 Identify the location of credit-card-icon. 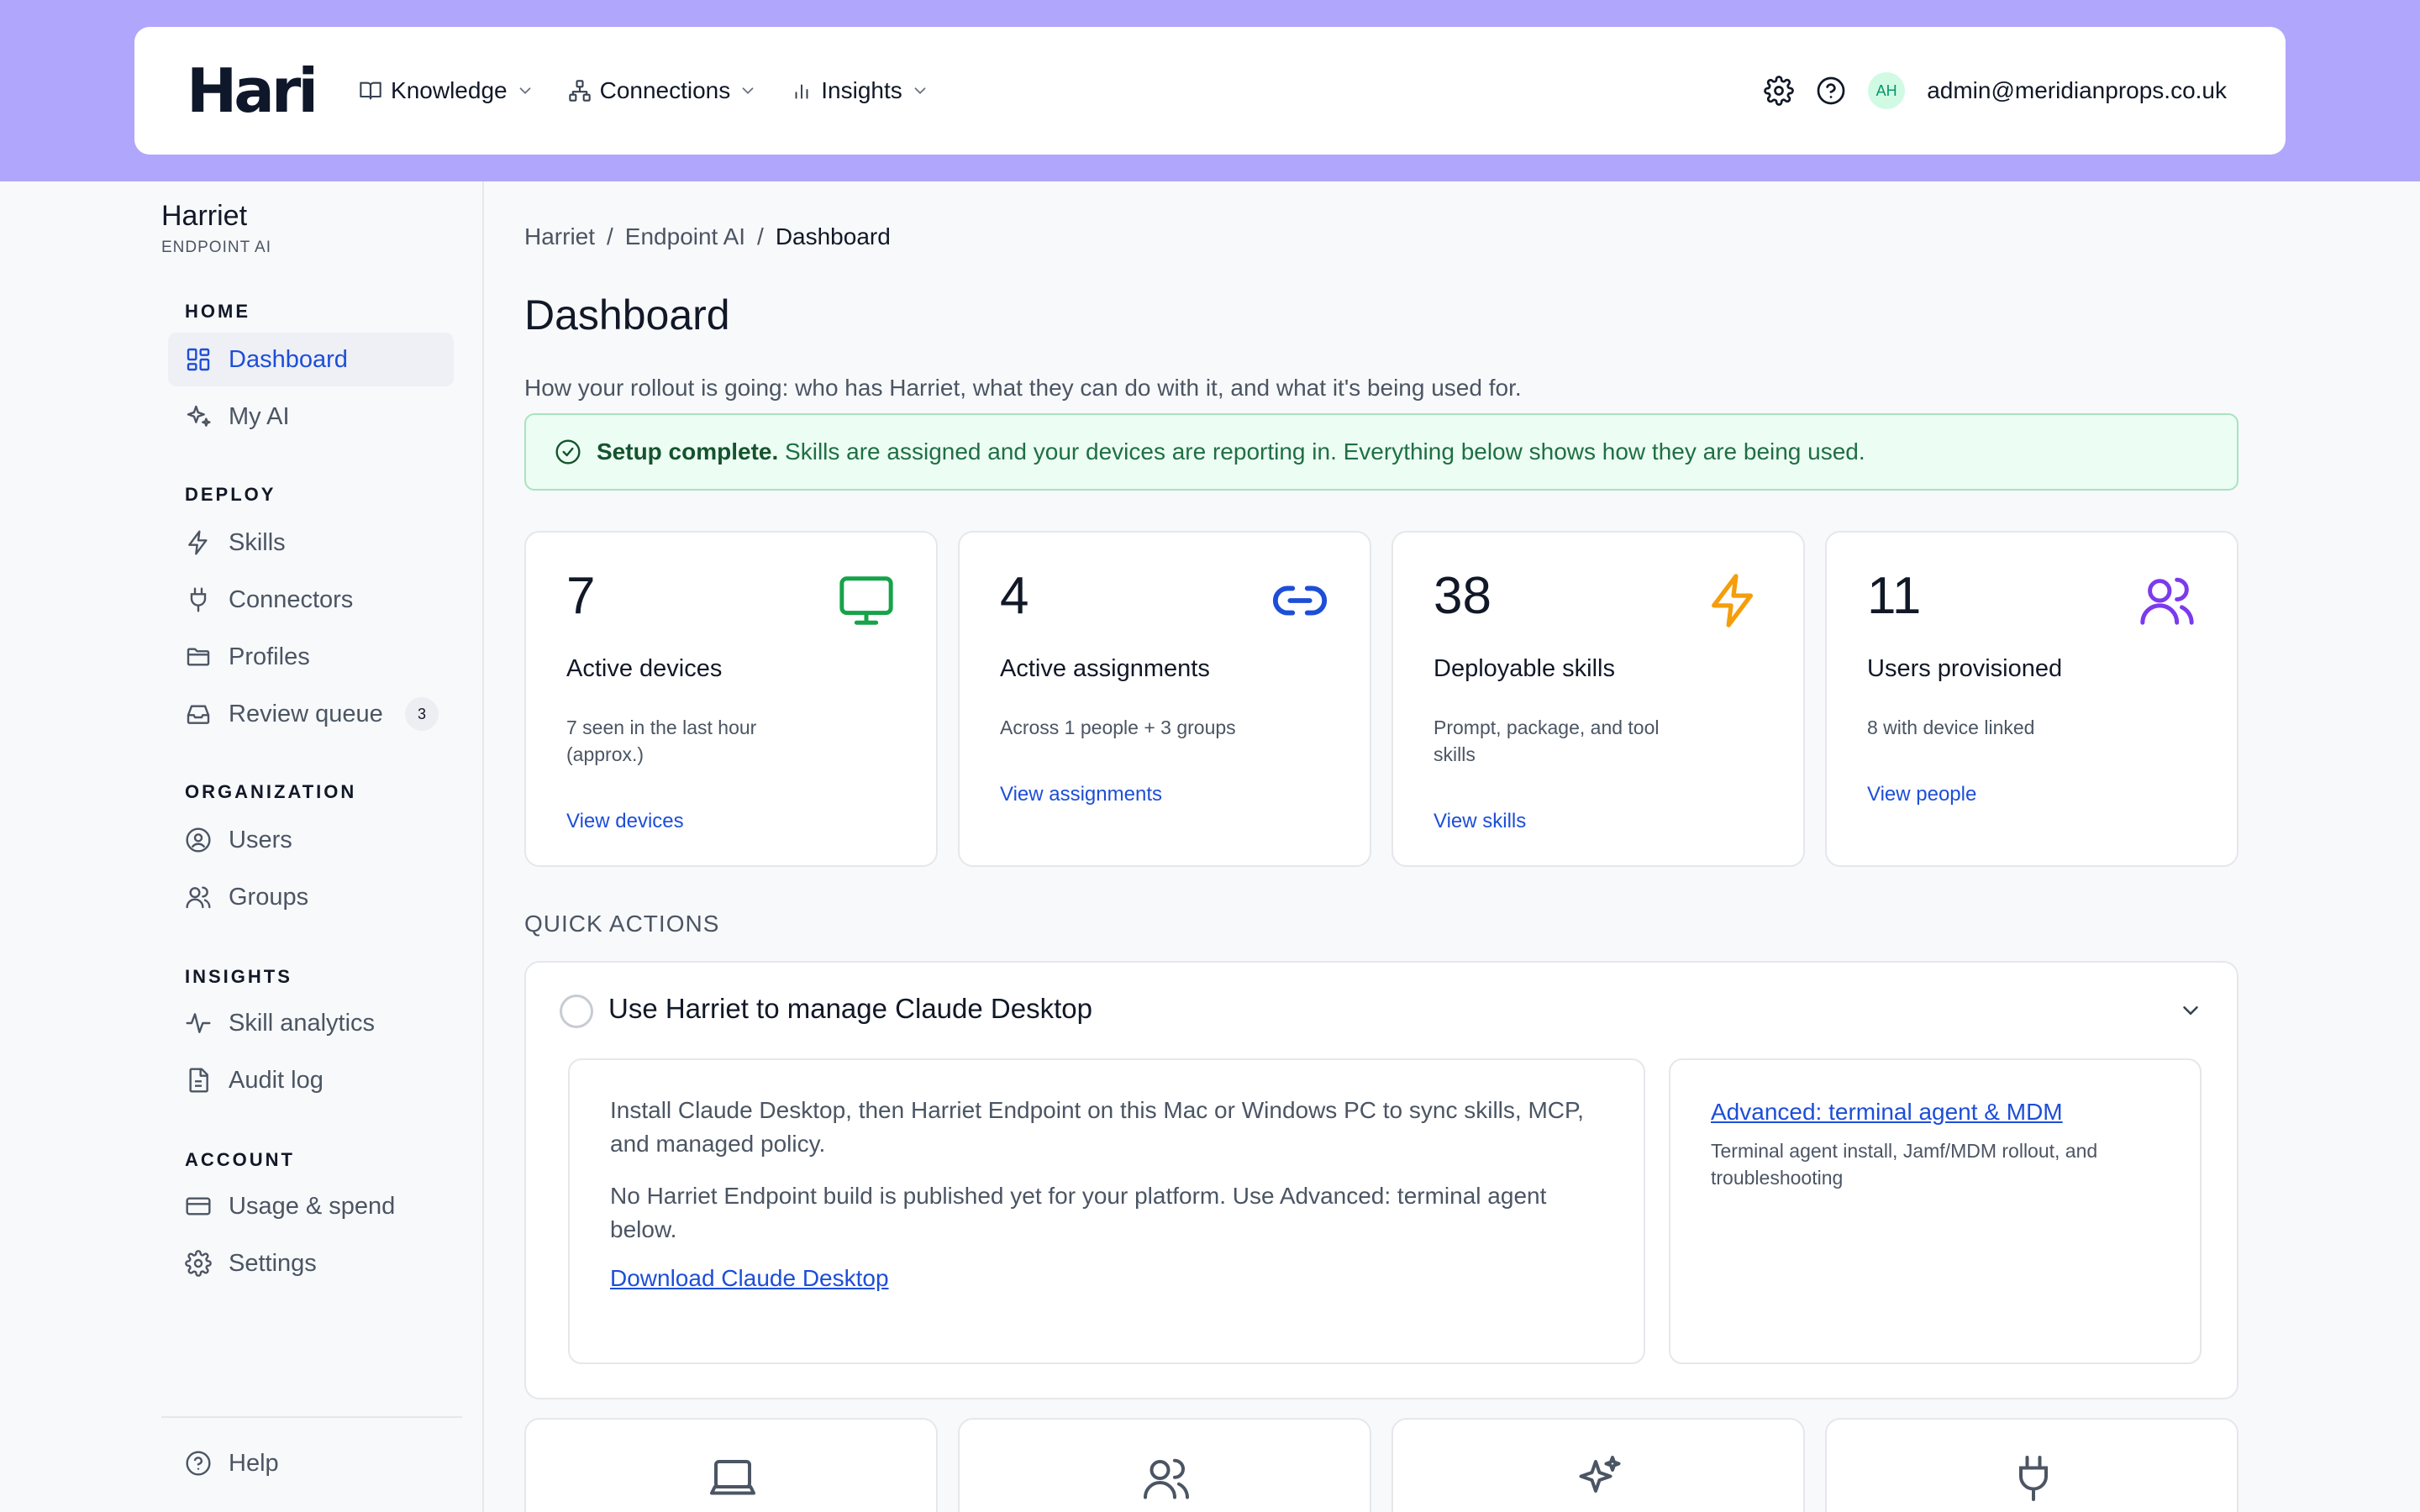
(199, 1206).